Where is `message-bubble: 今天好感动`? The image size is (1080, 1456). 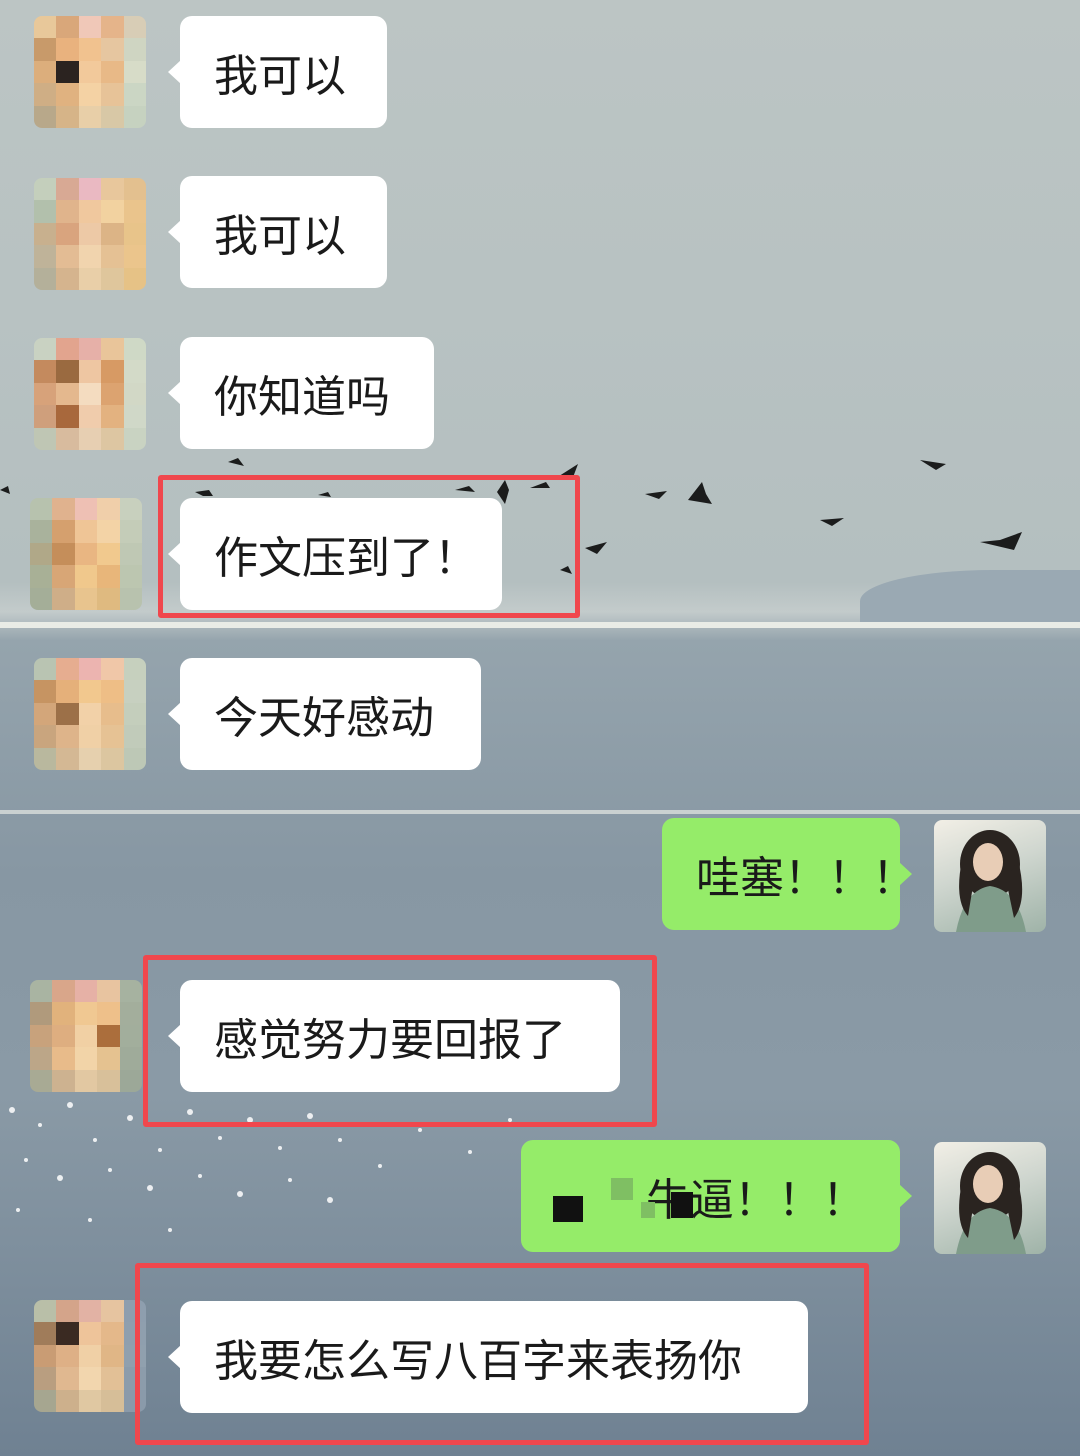 message-bubble: 今天好感动 is located at coordinates (324, 714).